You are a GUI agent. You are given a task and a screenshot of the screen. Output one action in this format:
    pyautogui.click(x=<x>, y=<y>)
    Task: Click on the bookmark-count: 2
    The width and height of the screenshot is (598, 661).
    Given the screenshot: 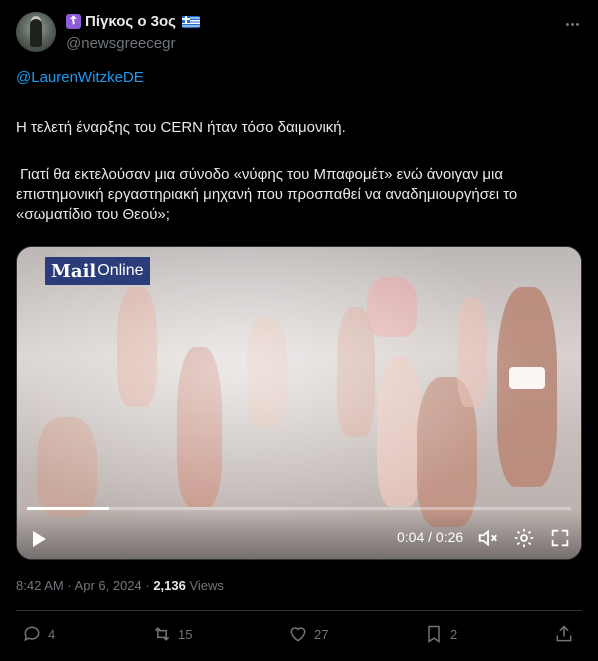 What is the action you would take?
    pyautogui.click(x=454, y=634)
    